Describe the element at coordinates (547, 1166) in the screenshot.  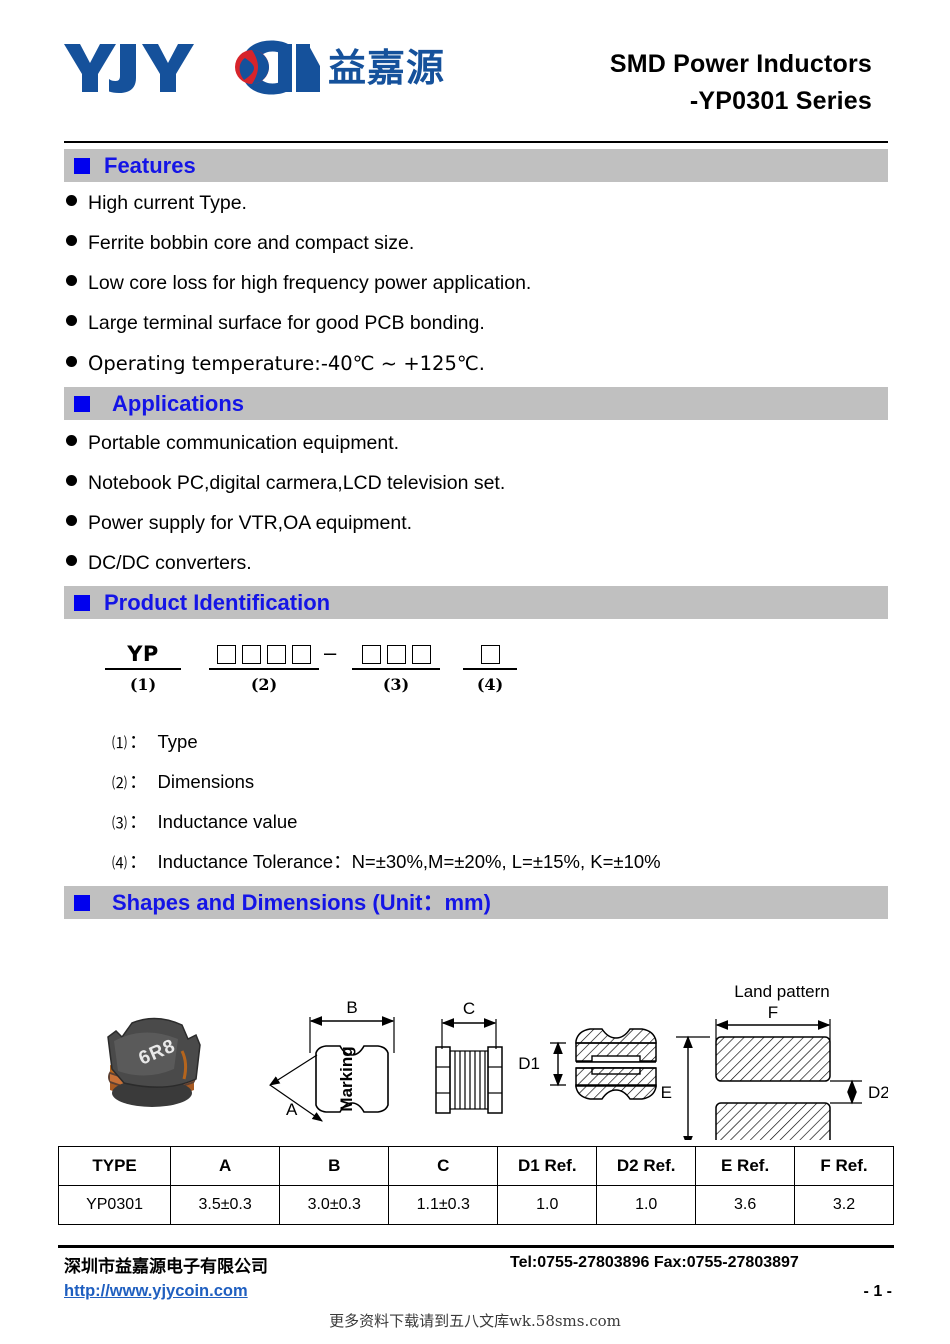
I see `table-header-cell: D1 Ref.` at that location.